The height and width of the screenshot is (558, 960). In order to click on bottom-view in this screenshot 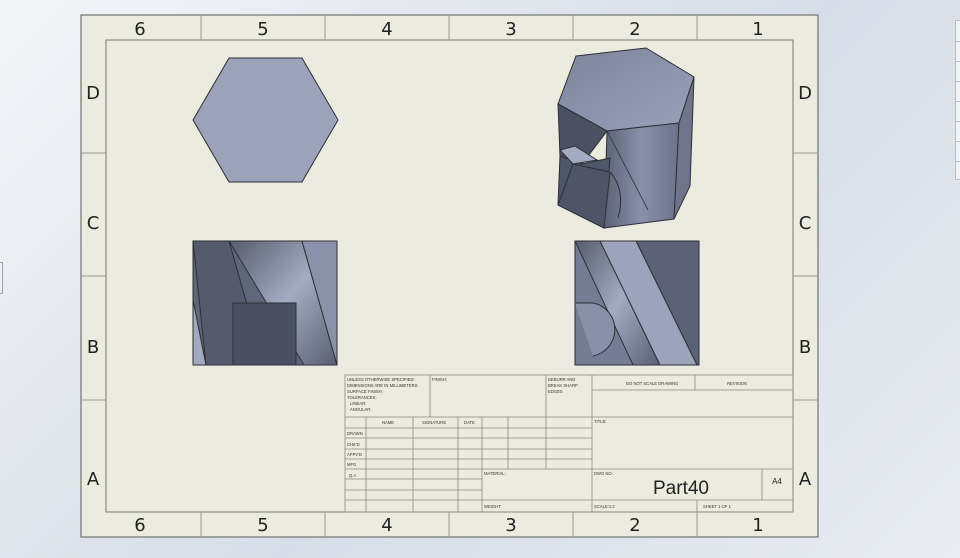, I will do `click(265, 303)`.